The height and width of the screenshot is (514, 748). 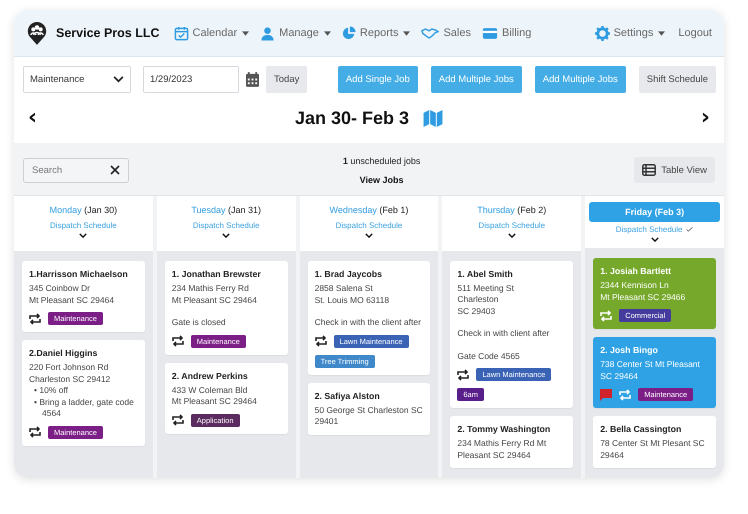 I want to click on job-note: Check in with the client after, so click(x=368, y=322).